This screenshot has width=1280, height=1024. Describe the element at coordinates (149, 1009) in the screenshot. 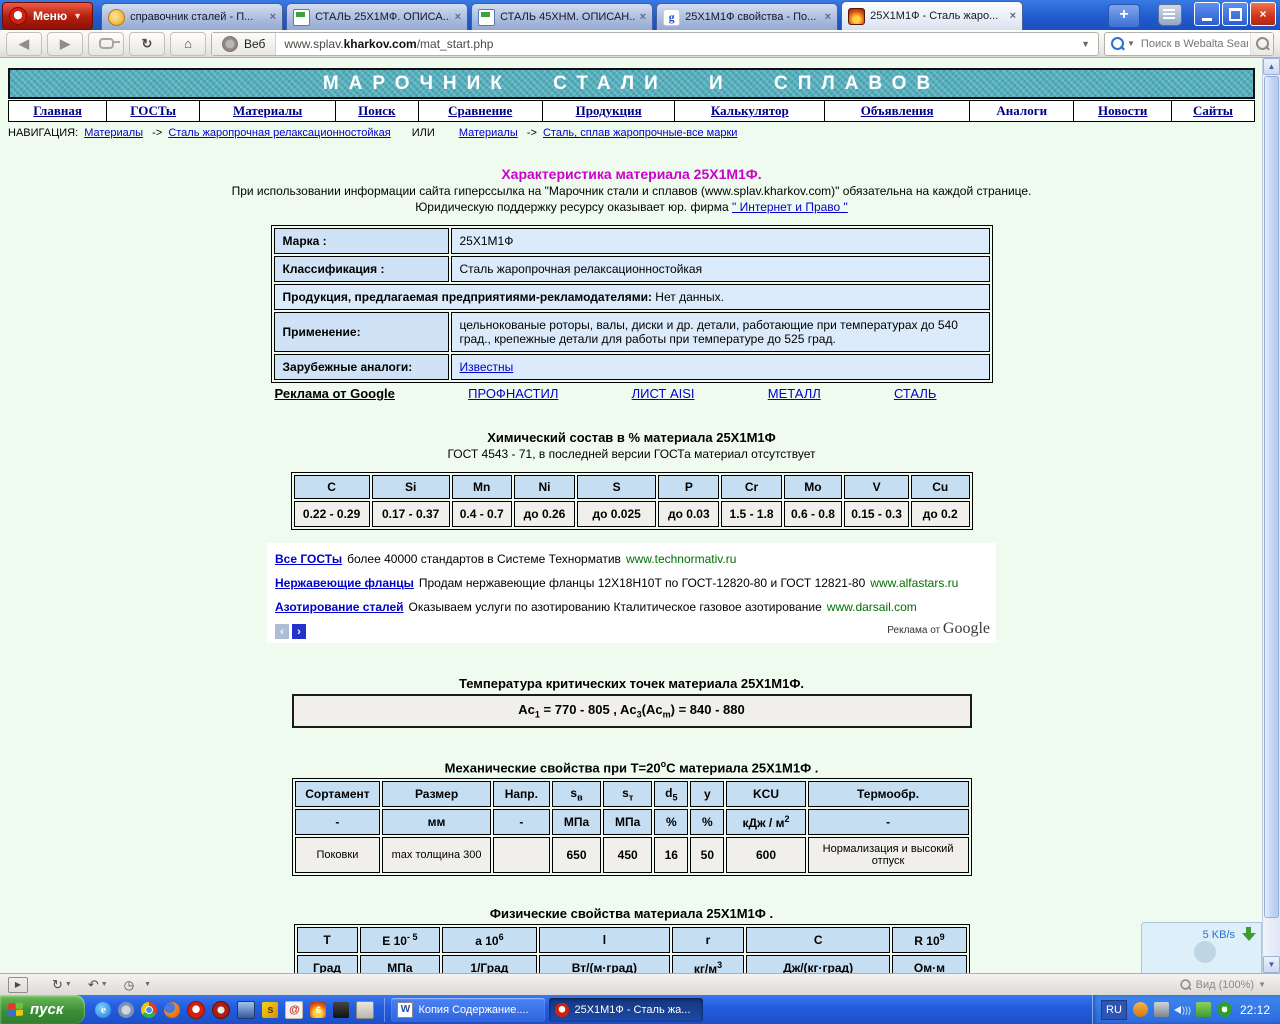

I see `chrome-icon` at that location.